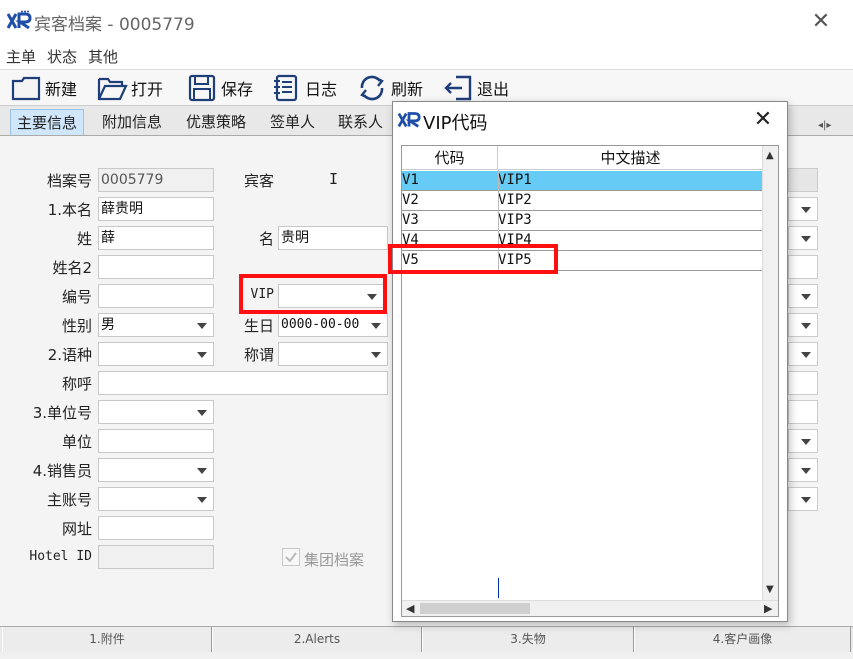 The image size is (853, 659). I want to click on grid-cell-description: VIP2, so click(515, 200).